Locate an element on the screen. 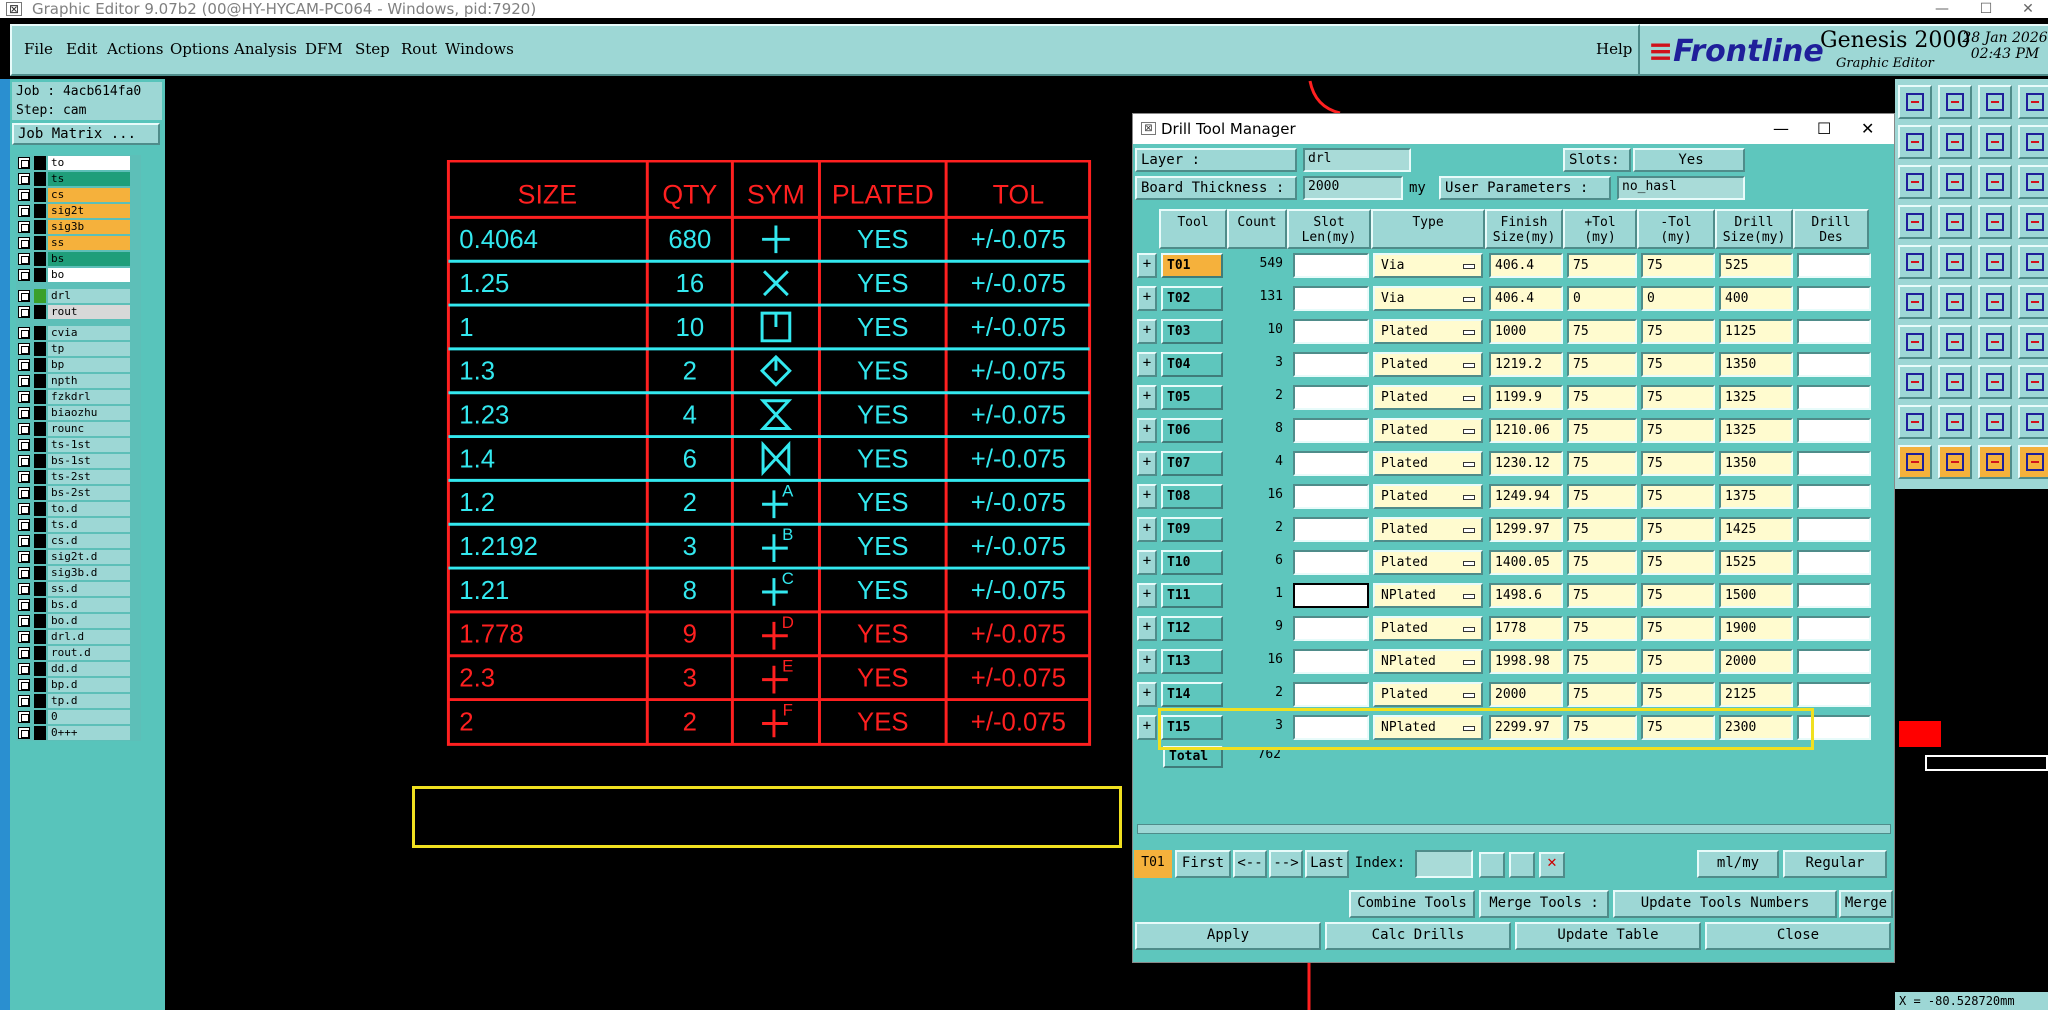  tool-cell: T08 is located at coordinates (1192, 496).